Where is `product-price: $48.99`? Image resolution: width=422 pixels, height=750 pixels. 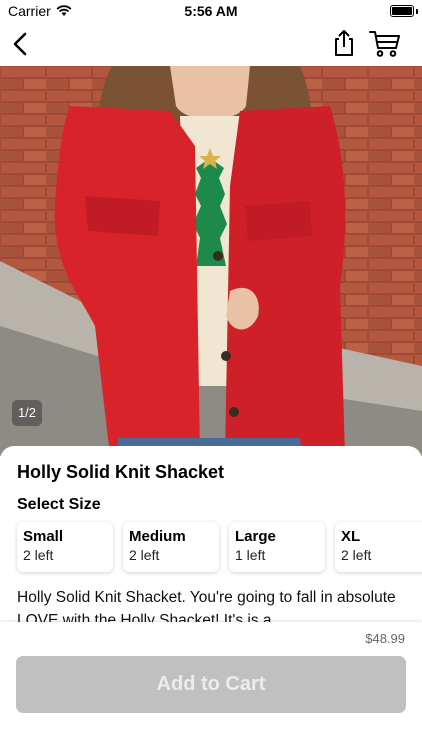 product-price: $48.99 is located at coordinates (385, 638).